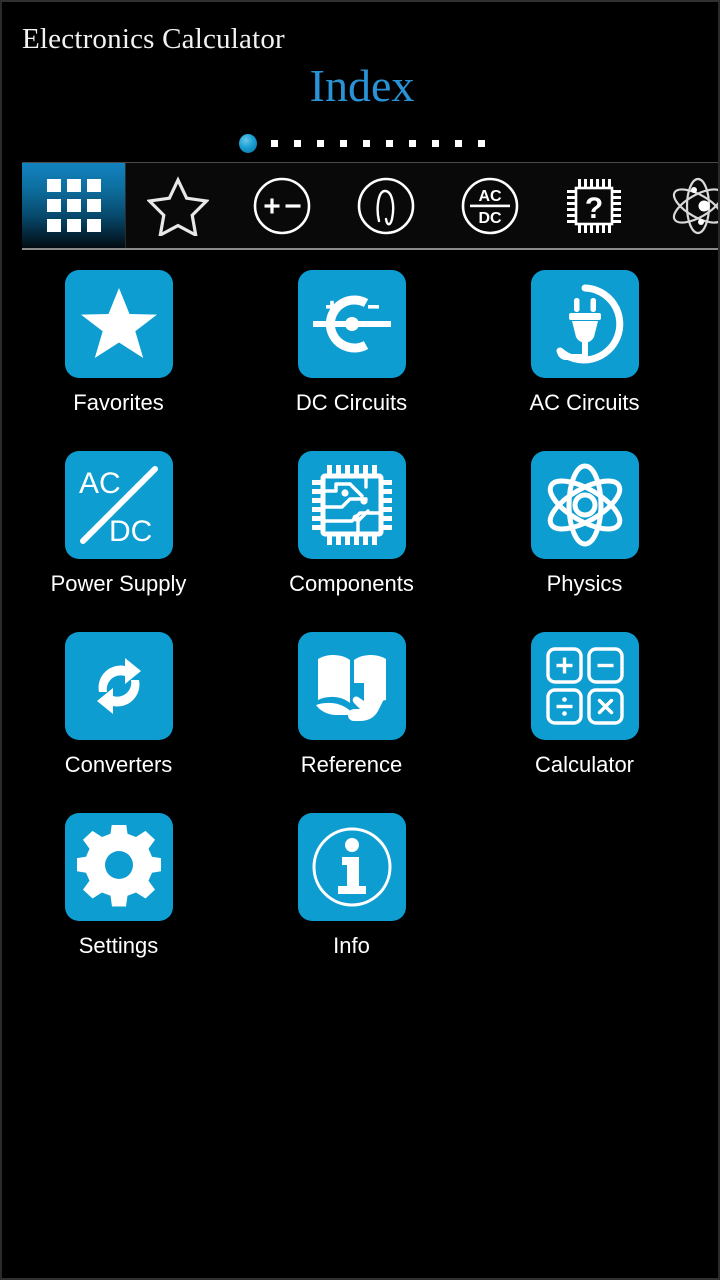  What do you see at coordinates (118, 764) in the screenshot?
I see `tile-label: Converters` at bounding box center [118, 764].